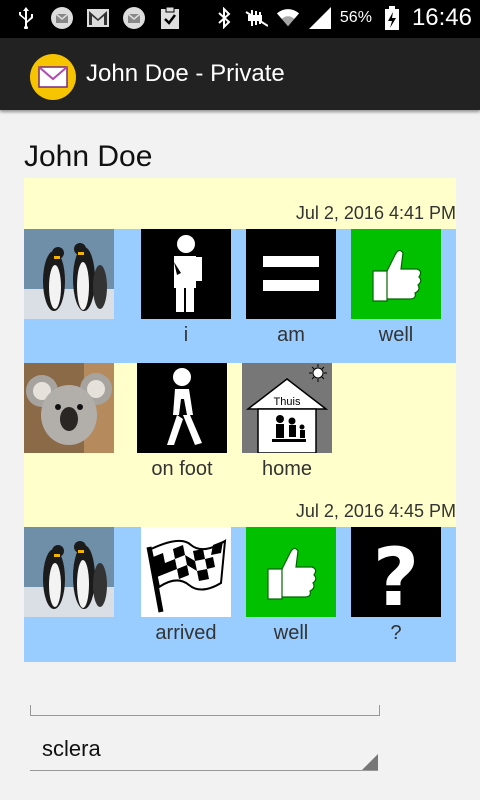 The image size is (480, 800). What do you see at coordinates (205, 710) in the screenshot?
I see `message-input` at bounding box center [205, 710].